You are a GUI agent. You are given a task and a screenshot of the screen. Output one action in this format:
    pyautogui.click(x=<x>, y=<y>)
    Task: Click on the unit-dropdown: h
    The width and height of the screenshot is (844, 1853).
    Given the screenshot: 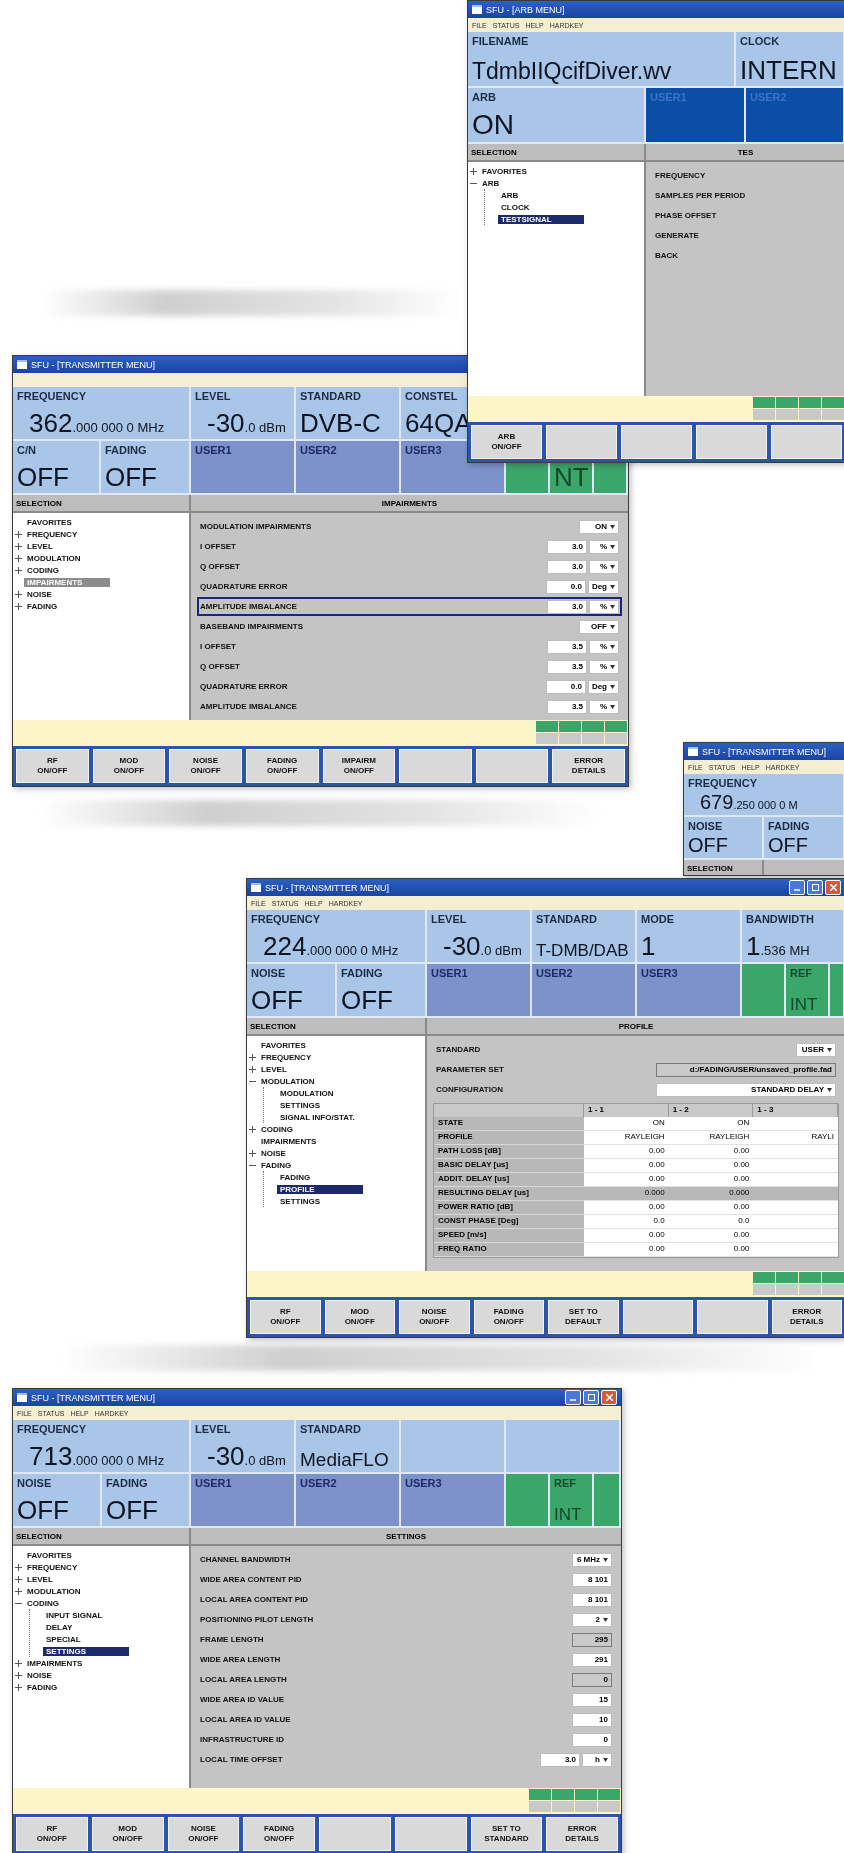 What is the action you would take?
    pyautogui.click(x=597, y=1759)
    